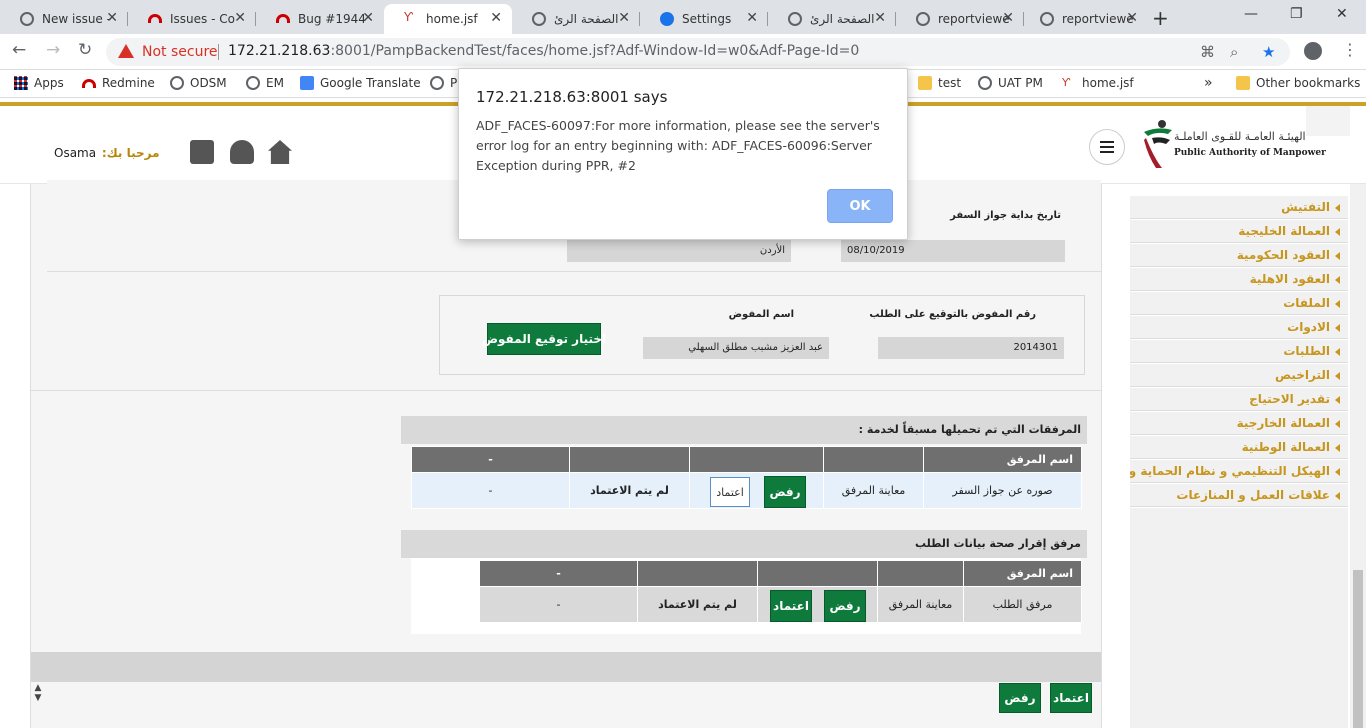 Image resolution: width=1366 pixels, height=728 pixels. Describe the element at coordinates (1298, 83) in the screenshot. I see `other-bookmarks: Other bookmarks` at that location.